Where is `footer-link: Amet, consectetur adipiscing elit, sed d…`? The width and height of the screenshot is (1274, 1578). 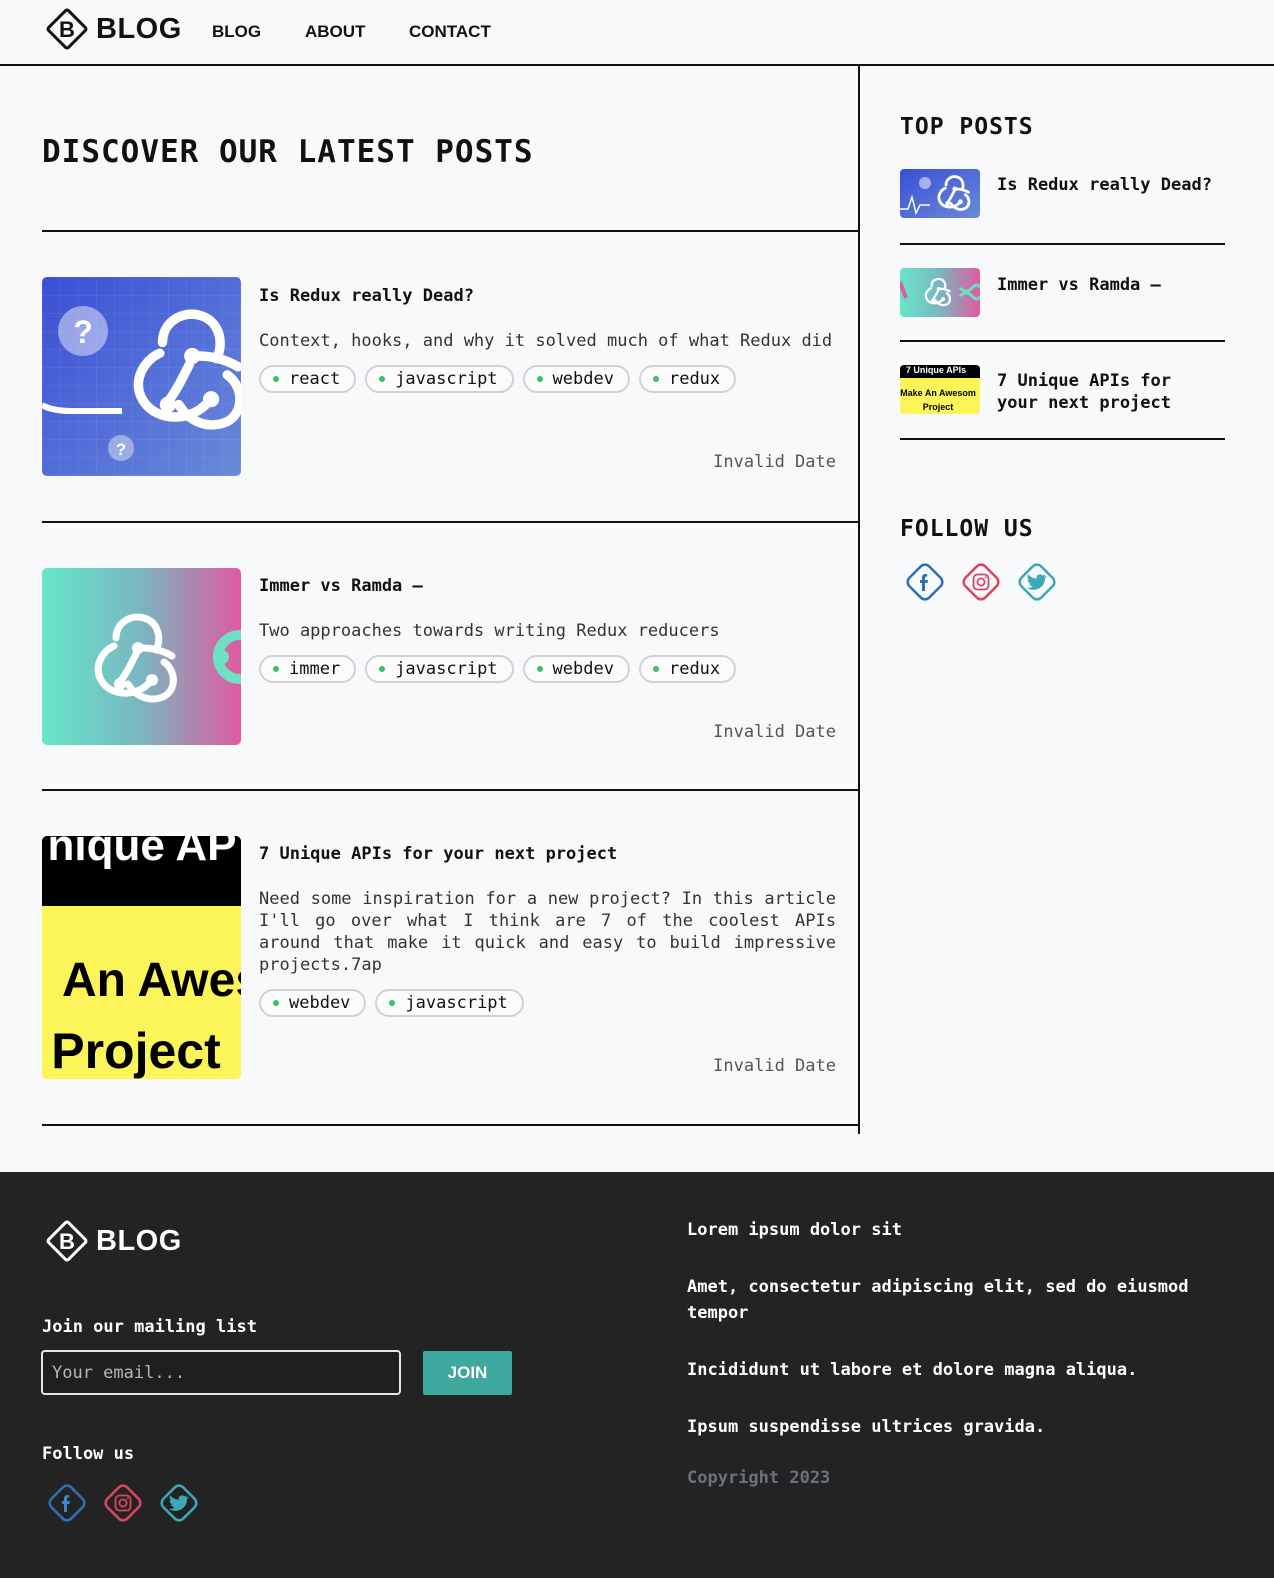
footer-link: Amet, consectetur adipiscing elit, sed d… is located at coordinates (947, 1300).